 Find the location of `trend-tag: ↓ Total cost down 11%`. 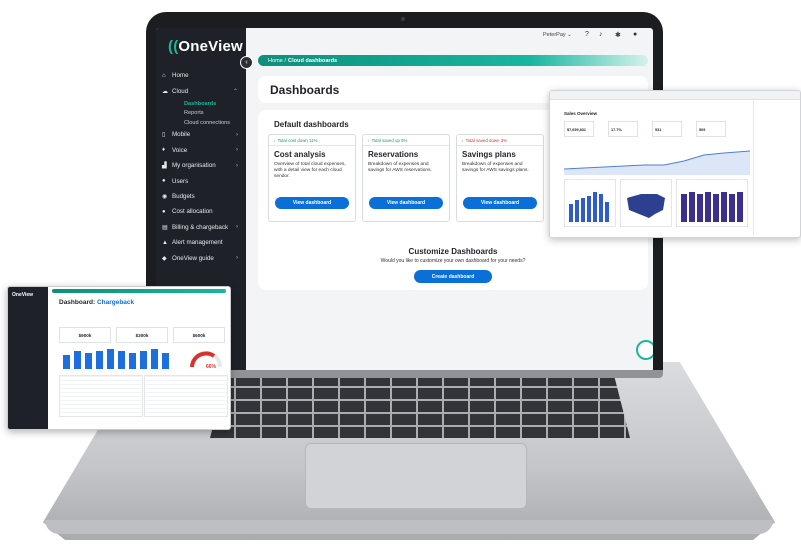

trend-tag: ↓ Total cost down 11% is located at coordinates (295, 140).